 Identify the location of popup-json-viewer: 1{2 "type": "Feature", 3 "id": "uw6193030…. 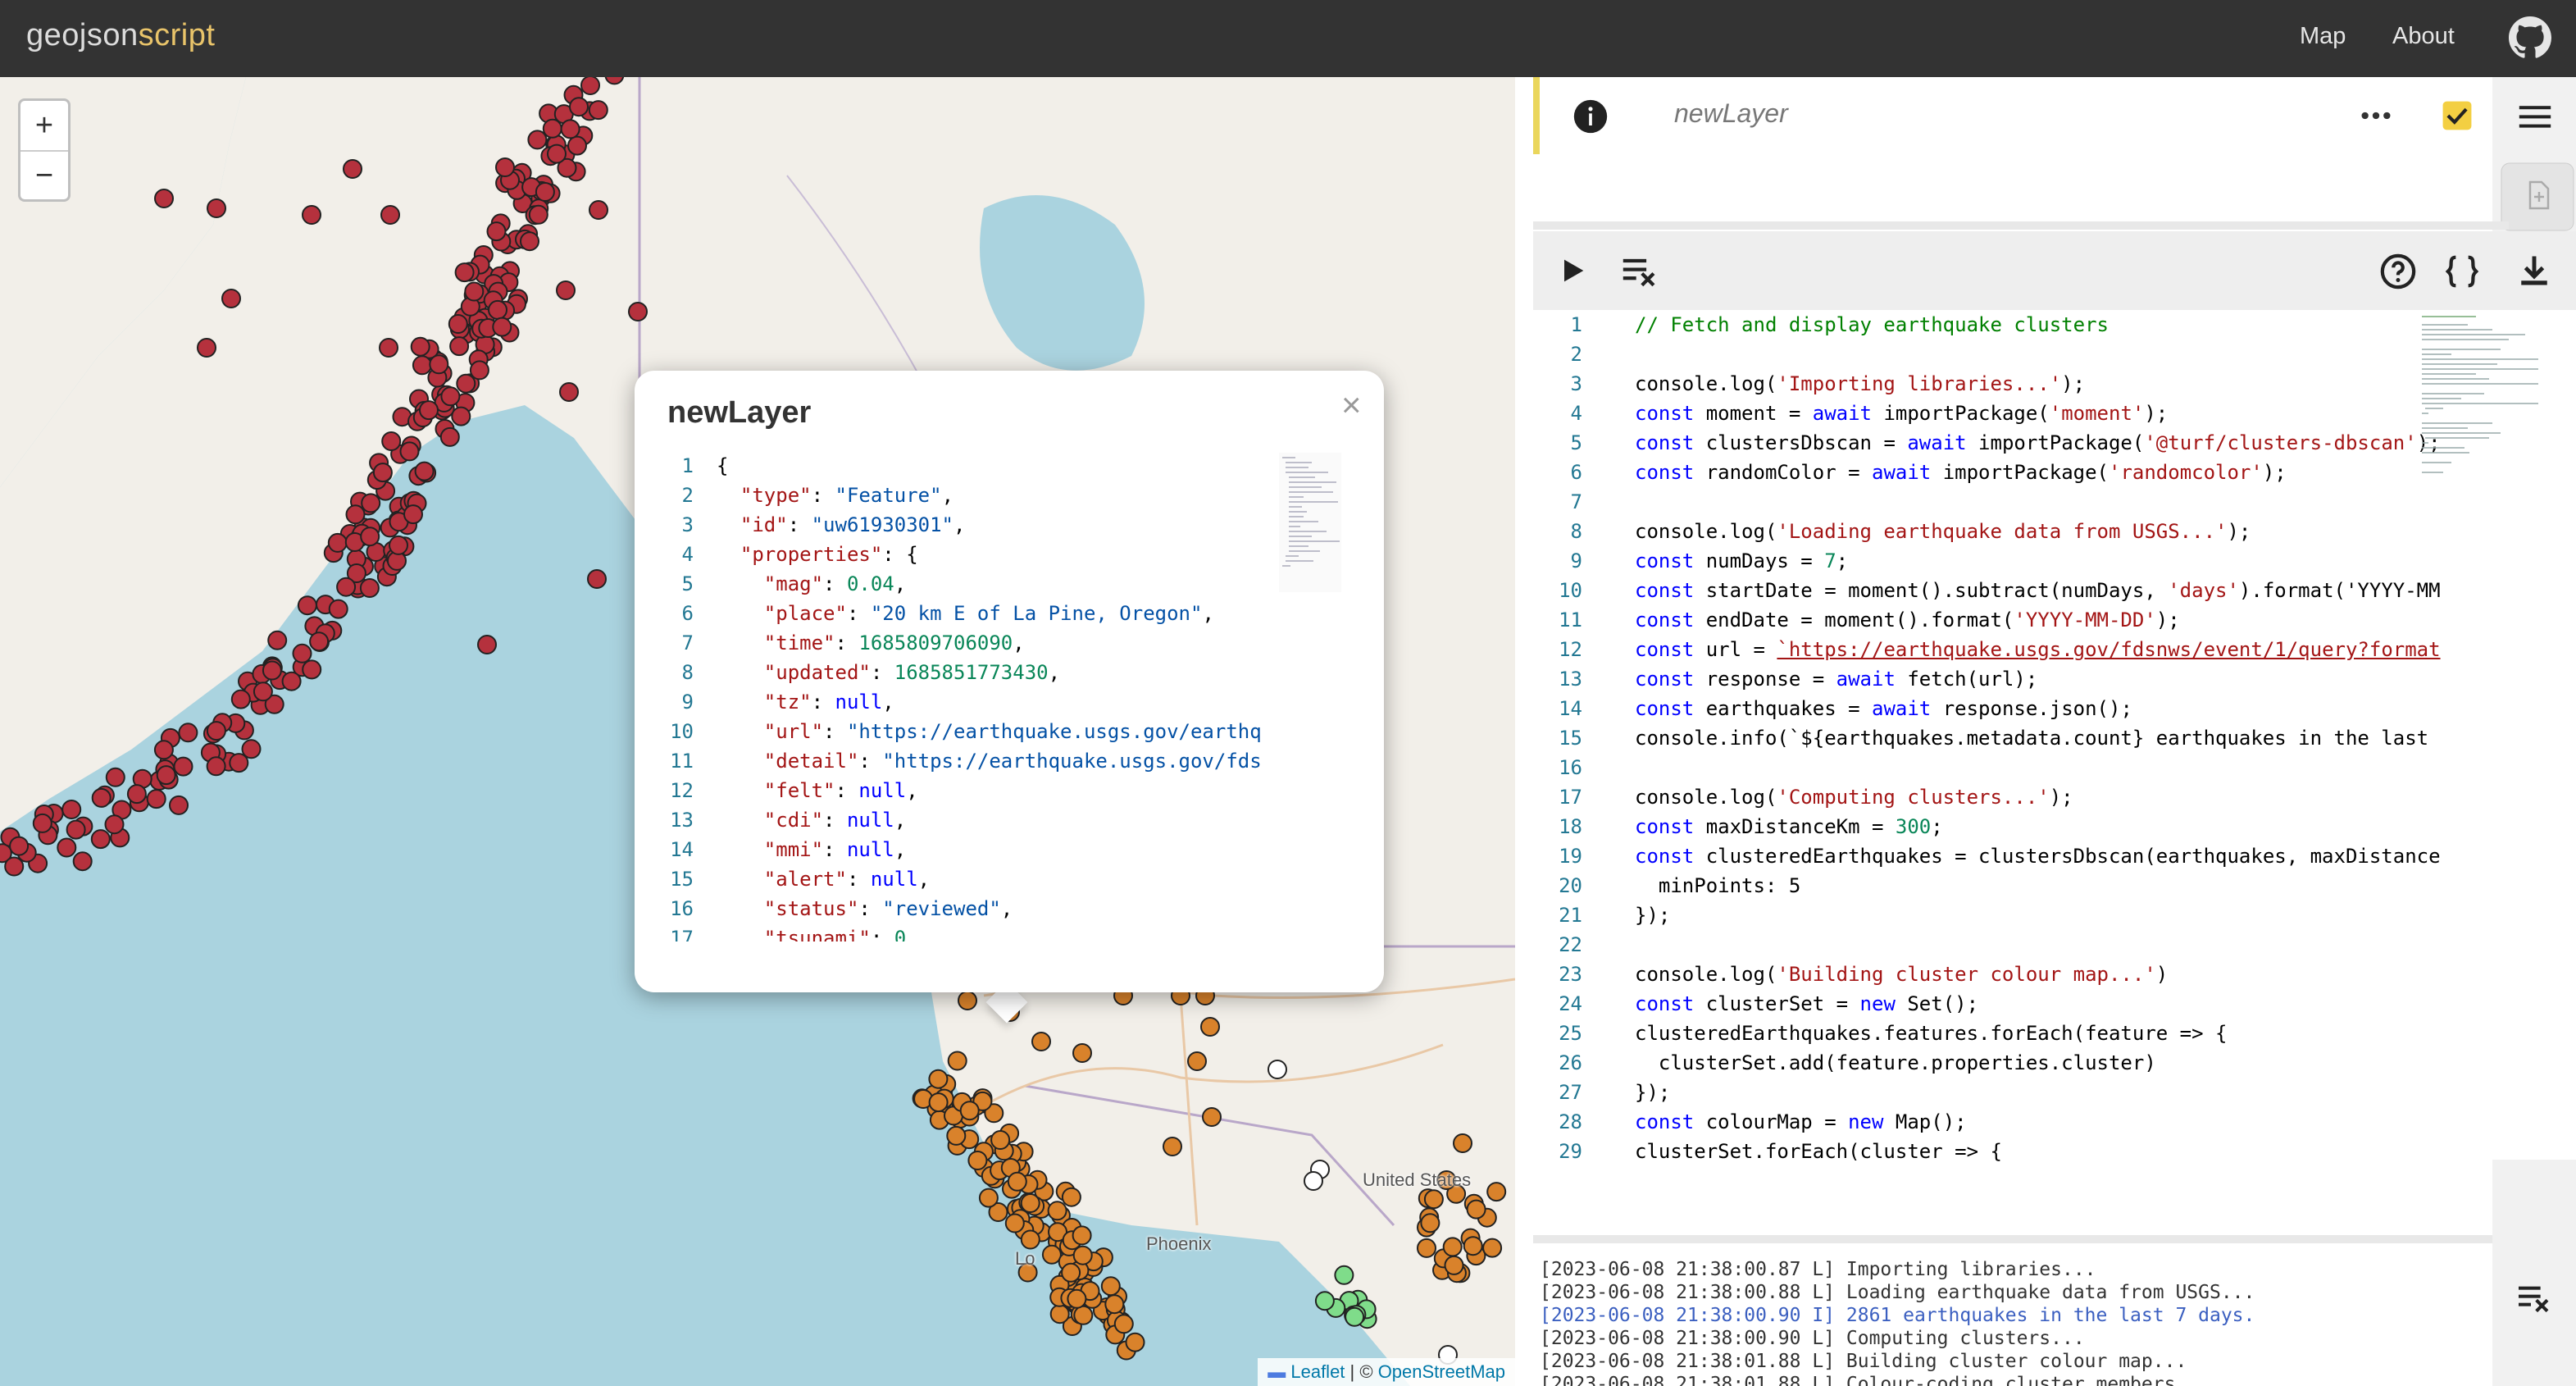
(954, 696).